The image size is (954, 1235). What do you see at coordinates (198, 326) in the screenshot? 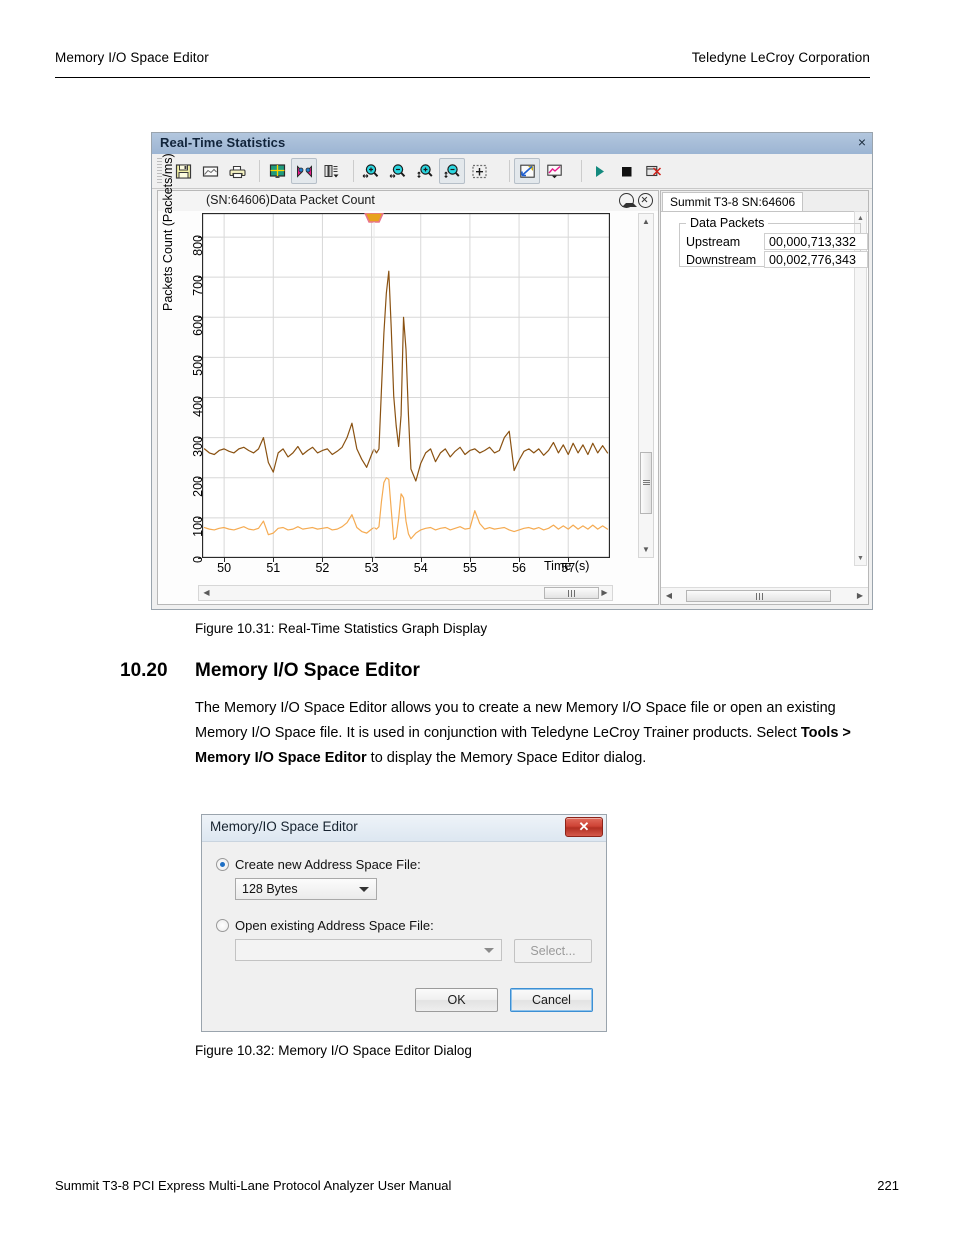
I see `y-tick-label: 600` at bounding box center [198, 326].